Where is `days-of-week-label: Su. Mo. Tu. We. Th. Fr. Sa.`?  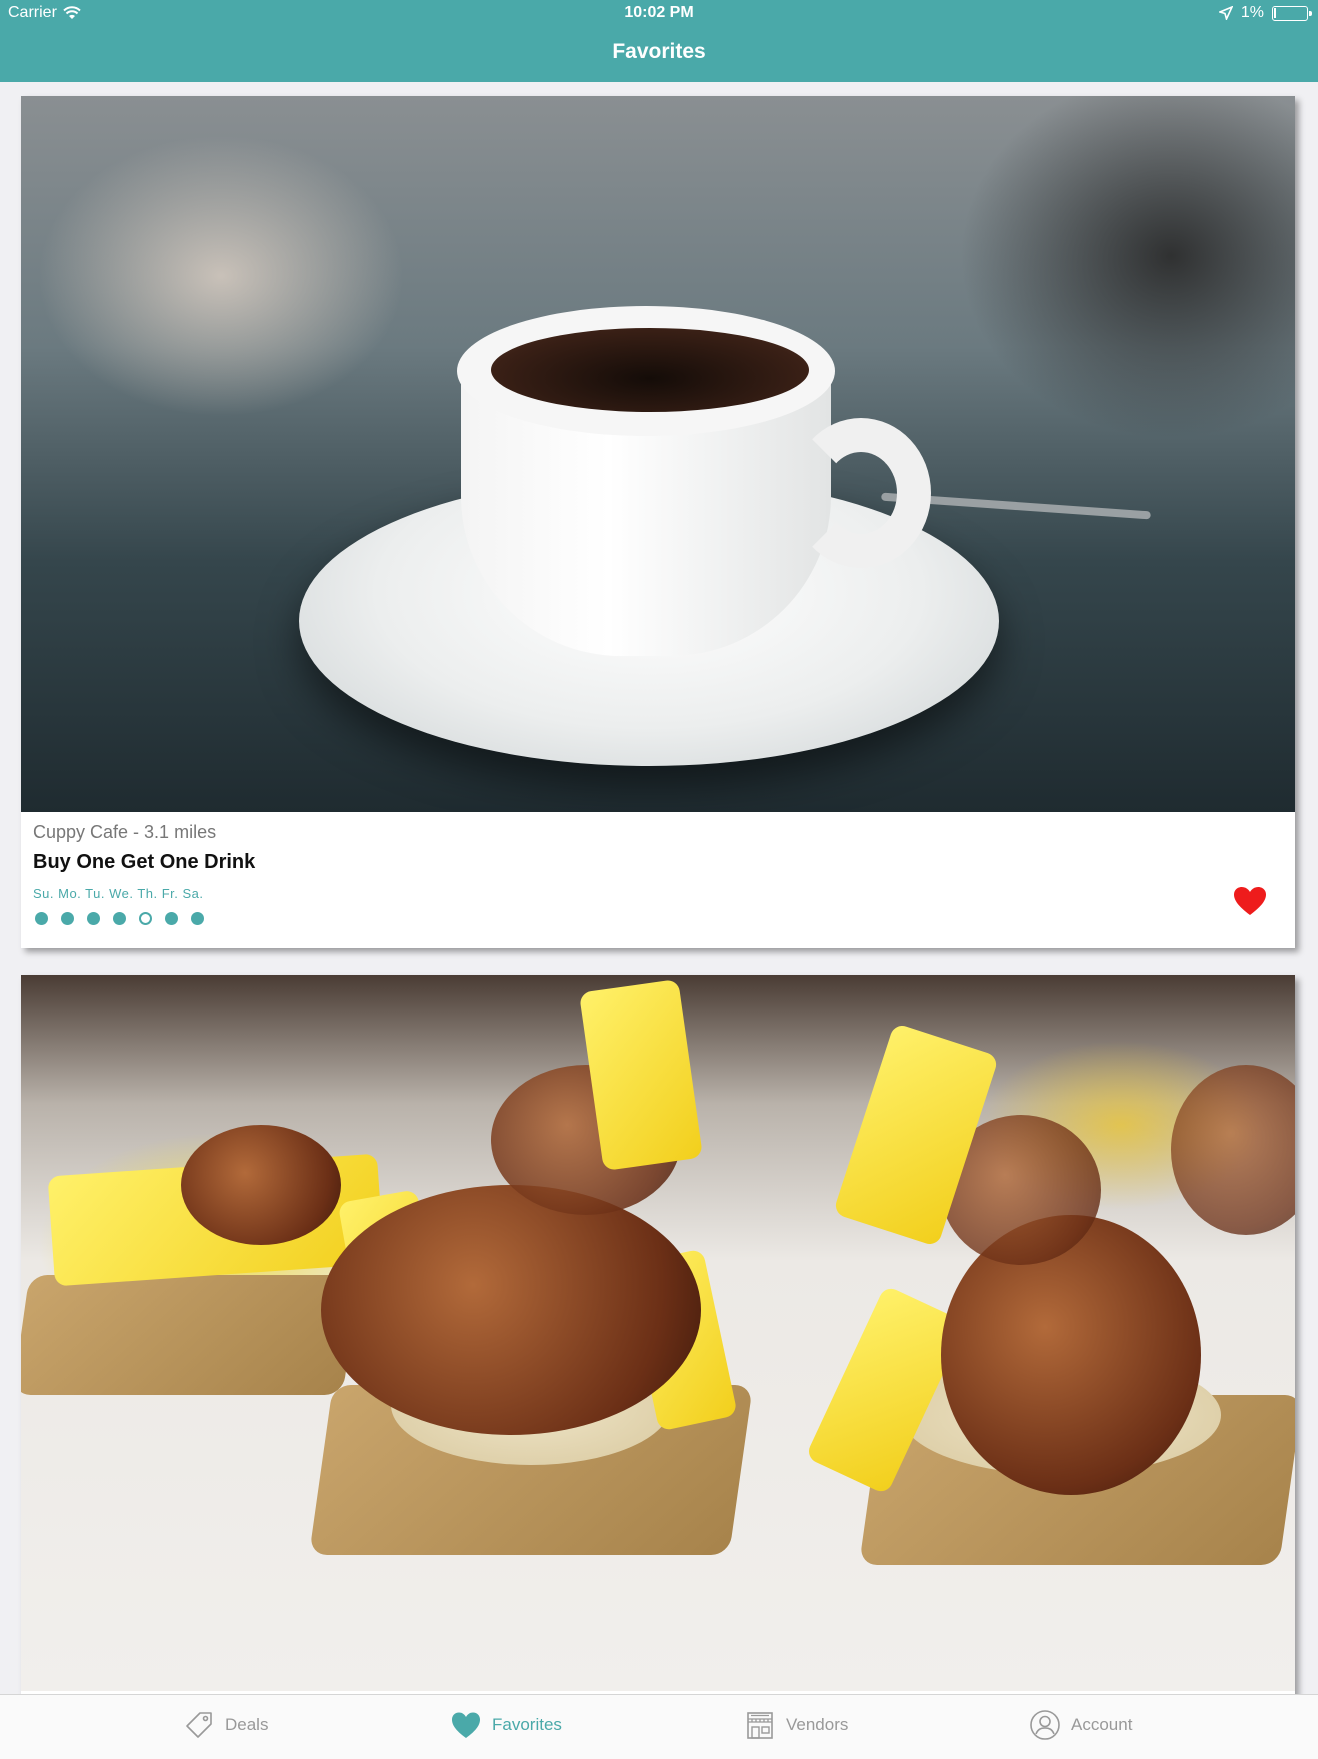 days-of-week-label: Su. Mo. Tu. We. Th. Fr. Sa. is located at coordinates (118, 893).